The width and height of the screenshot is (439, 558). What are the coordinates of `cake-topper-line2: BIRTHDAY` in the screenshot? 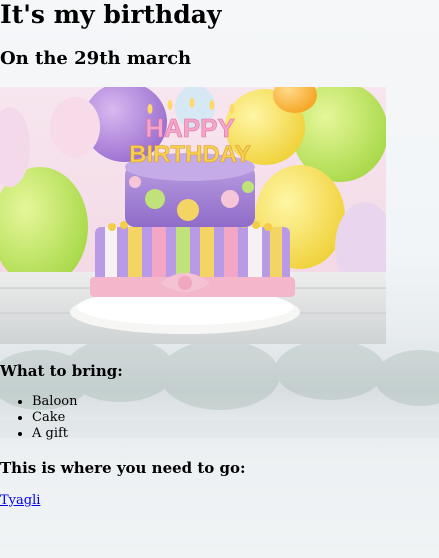 It's located at (190, 154).